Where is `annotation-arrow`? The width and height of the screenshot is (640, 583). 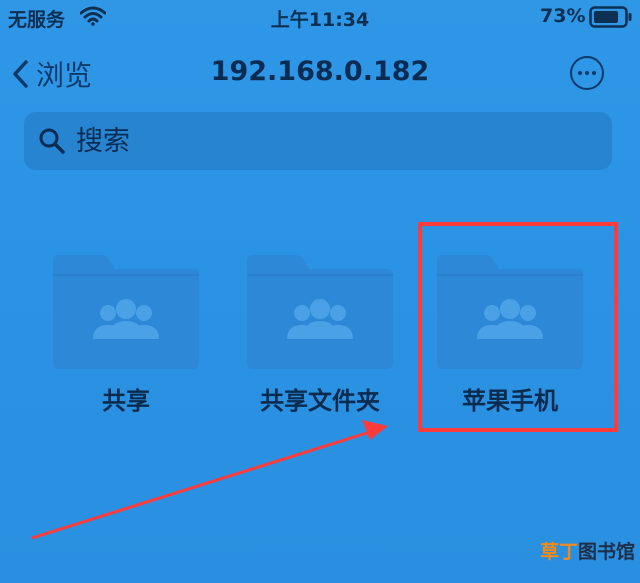 annotation-arrow is located at coordinates (209, 480).